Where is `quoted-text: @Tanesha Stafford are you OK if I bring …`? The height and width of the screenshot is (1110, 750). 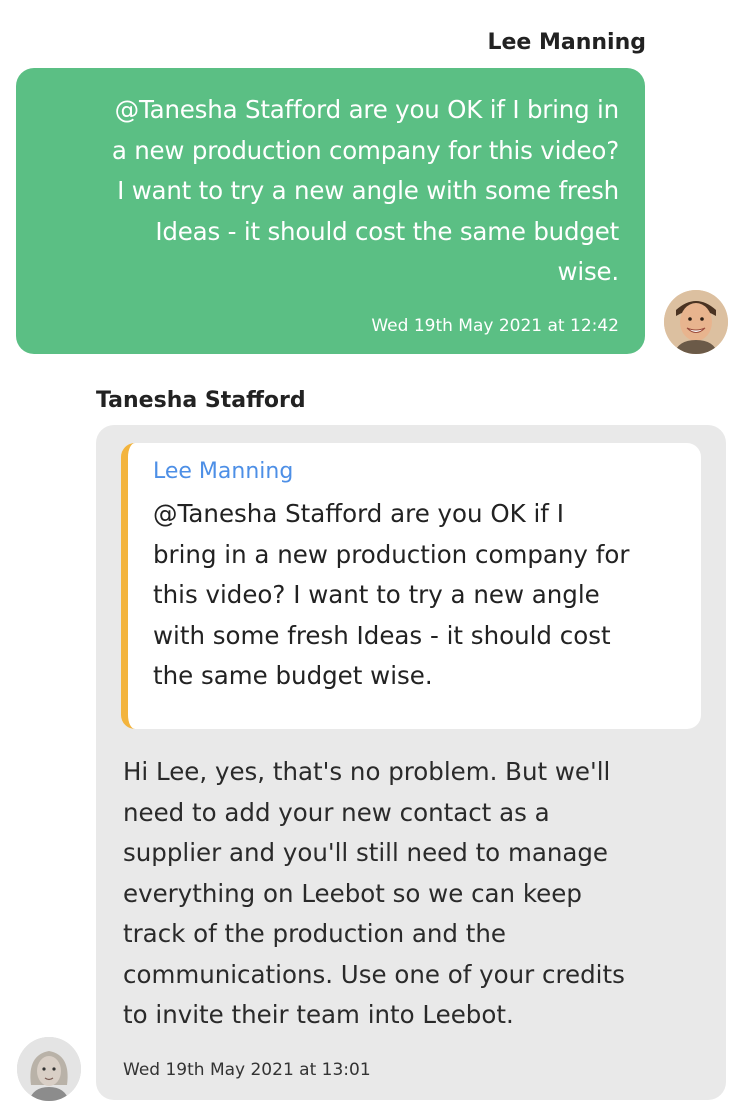 quoted-text: @Tanesha Stafford are you OK if I bring … is located at coordinates (417, 595).